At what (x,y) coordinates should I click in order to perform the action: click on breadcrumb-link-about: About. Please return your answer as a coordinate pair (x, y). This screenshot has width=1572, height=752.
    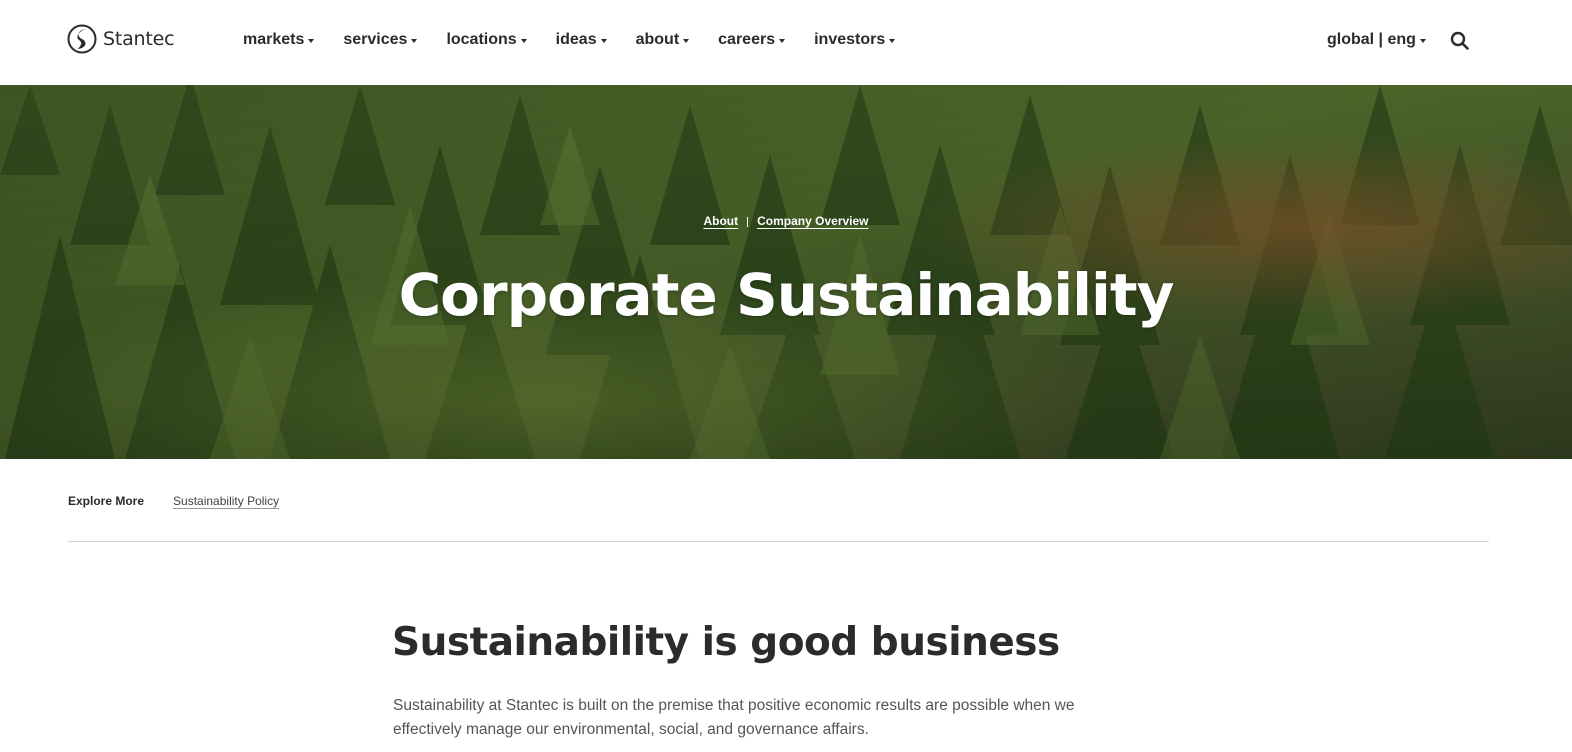
    Looking at the image, I should click on (720, 221).